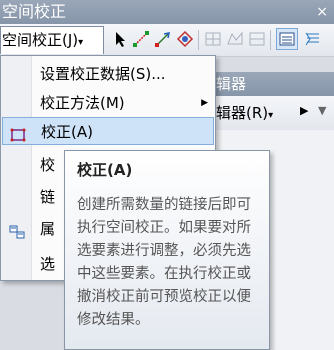  I want to click on submenu-arrow-icon: ▶, so click(204, 103).